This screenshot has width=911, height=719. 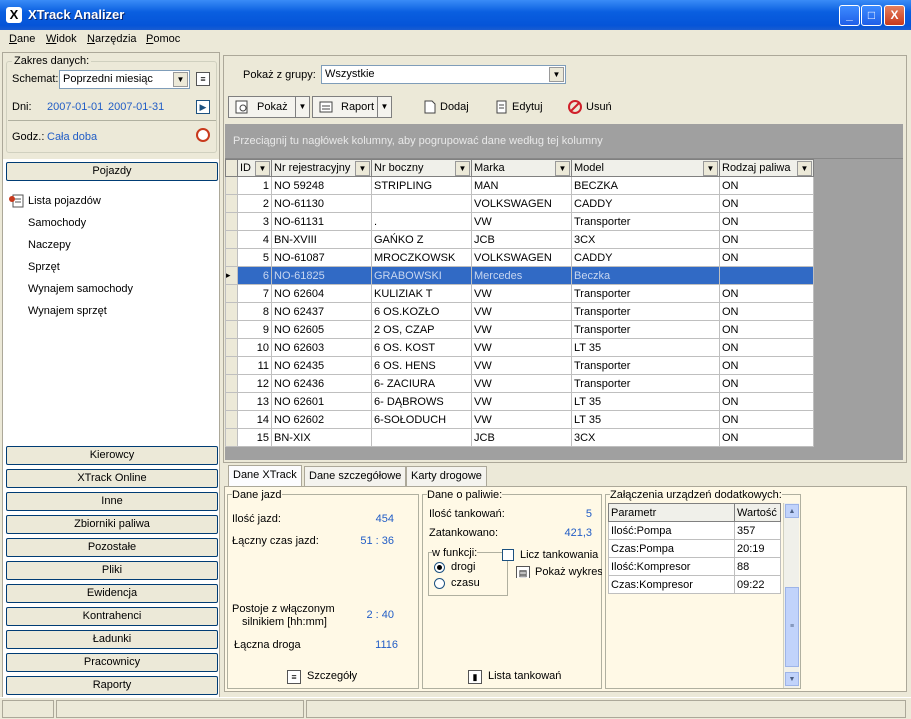 I want to click on group-filter-select: Wszystkie ▼, so click(x=443, y=74).